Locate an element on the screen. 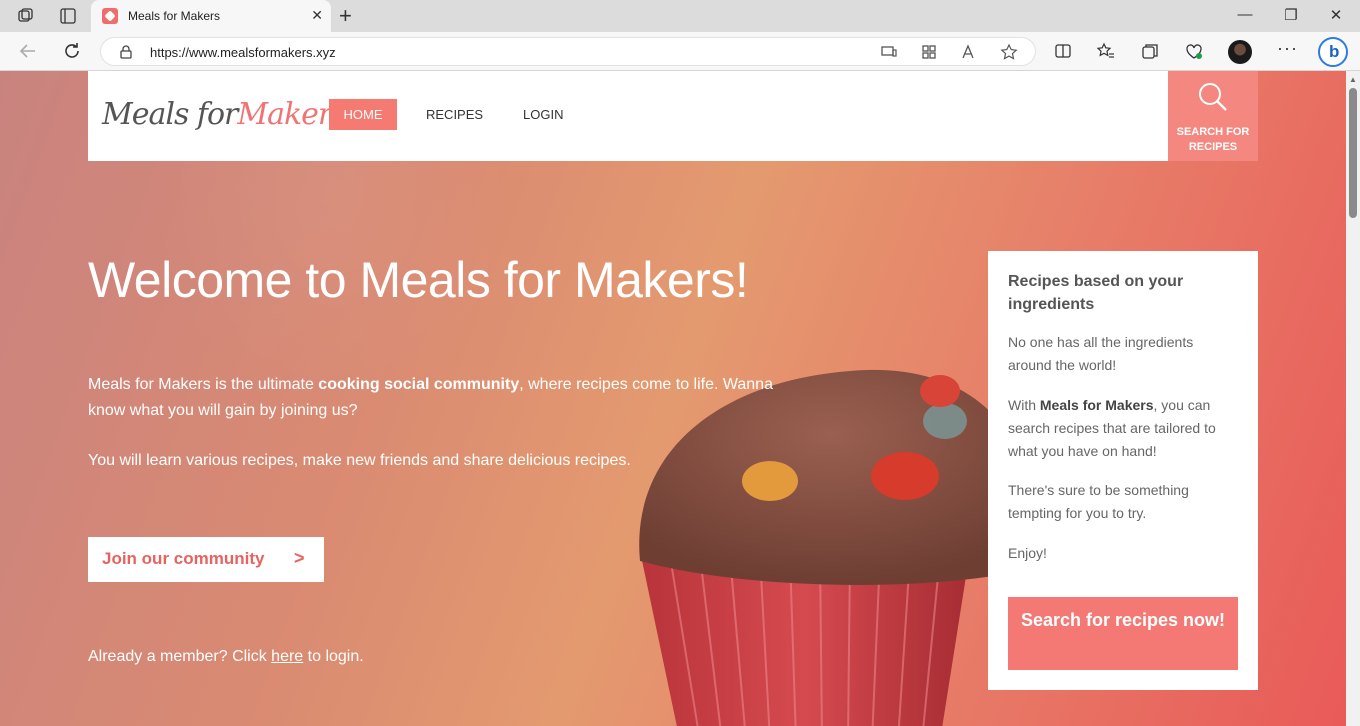 This screenshot has width=1360, height=726. address-toolbar: https://www.mealsformakers.xyz ··· b is located at coordinates (680, 51).